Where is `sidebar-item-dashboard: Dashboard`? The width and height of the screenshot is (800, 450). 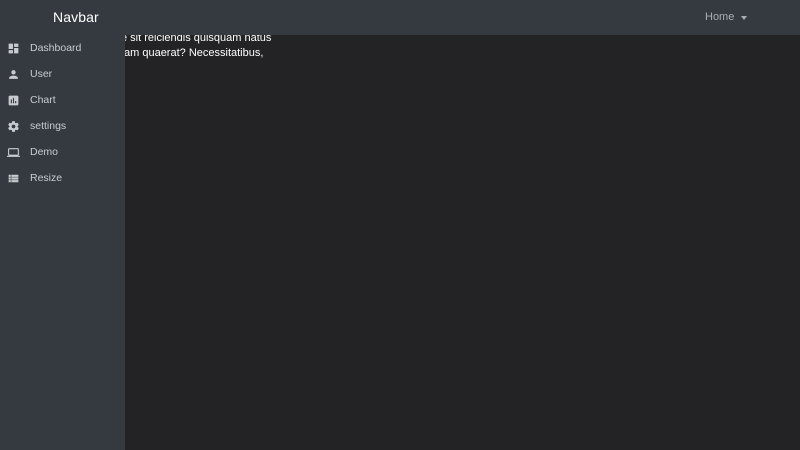 sidebar-item-dashboard: Dashboard is located at coordinates (62, 48).